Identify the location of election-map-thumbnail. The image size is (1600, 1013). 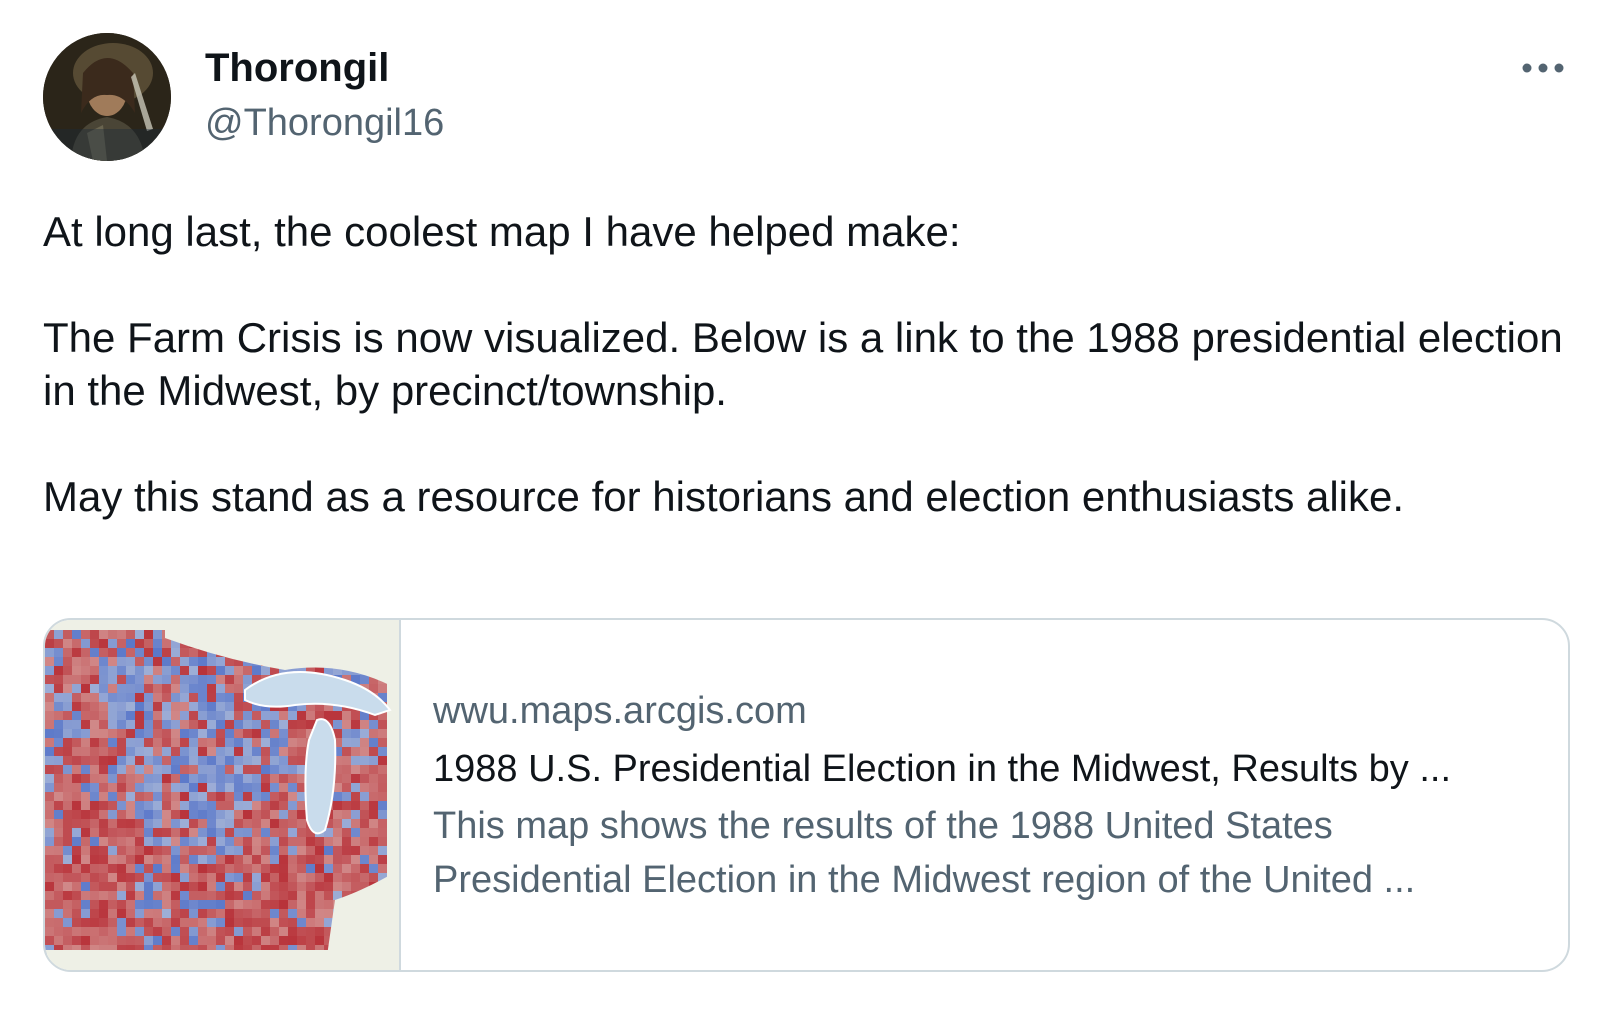
(222, 795).